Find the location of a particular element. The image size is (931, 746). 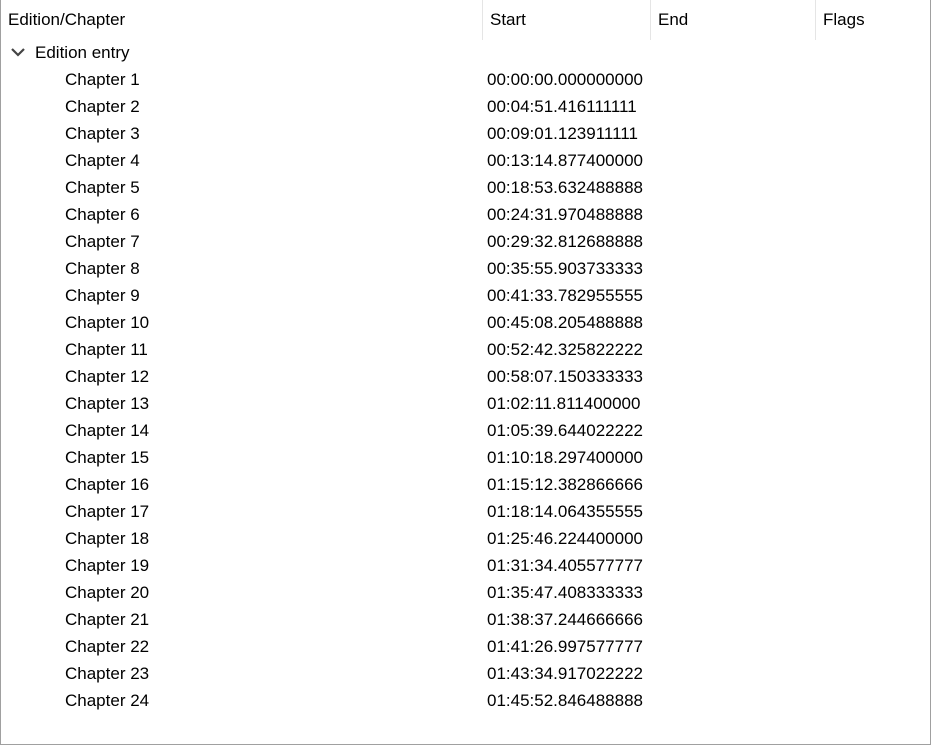

chapter-name: Chapter 17 is located at coordinates (107, 511).